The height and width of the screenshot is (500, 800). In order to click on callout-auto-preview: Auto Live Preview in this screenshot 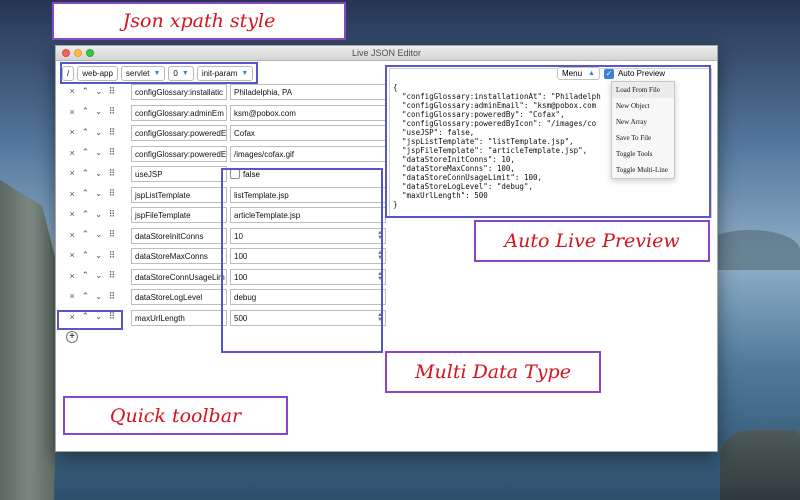, I will do `click(592, 241)`.